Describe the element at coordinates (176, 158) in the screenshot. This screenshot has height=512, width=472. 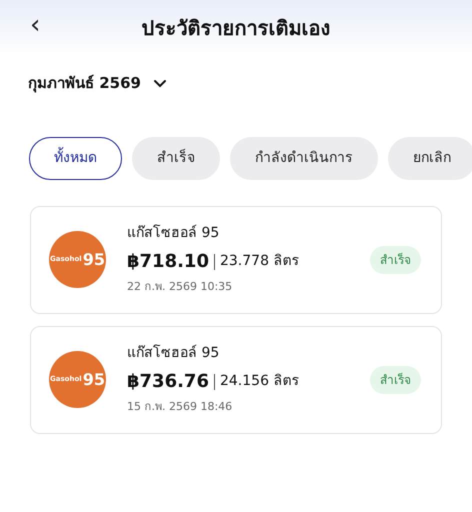
I see `filter-chip: สำเร็จ` at that location.